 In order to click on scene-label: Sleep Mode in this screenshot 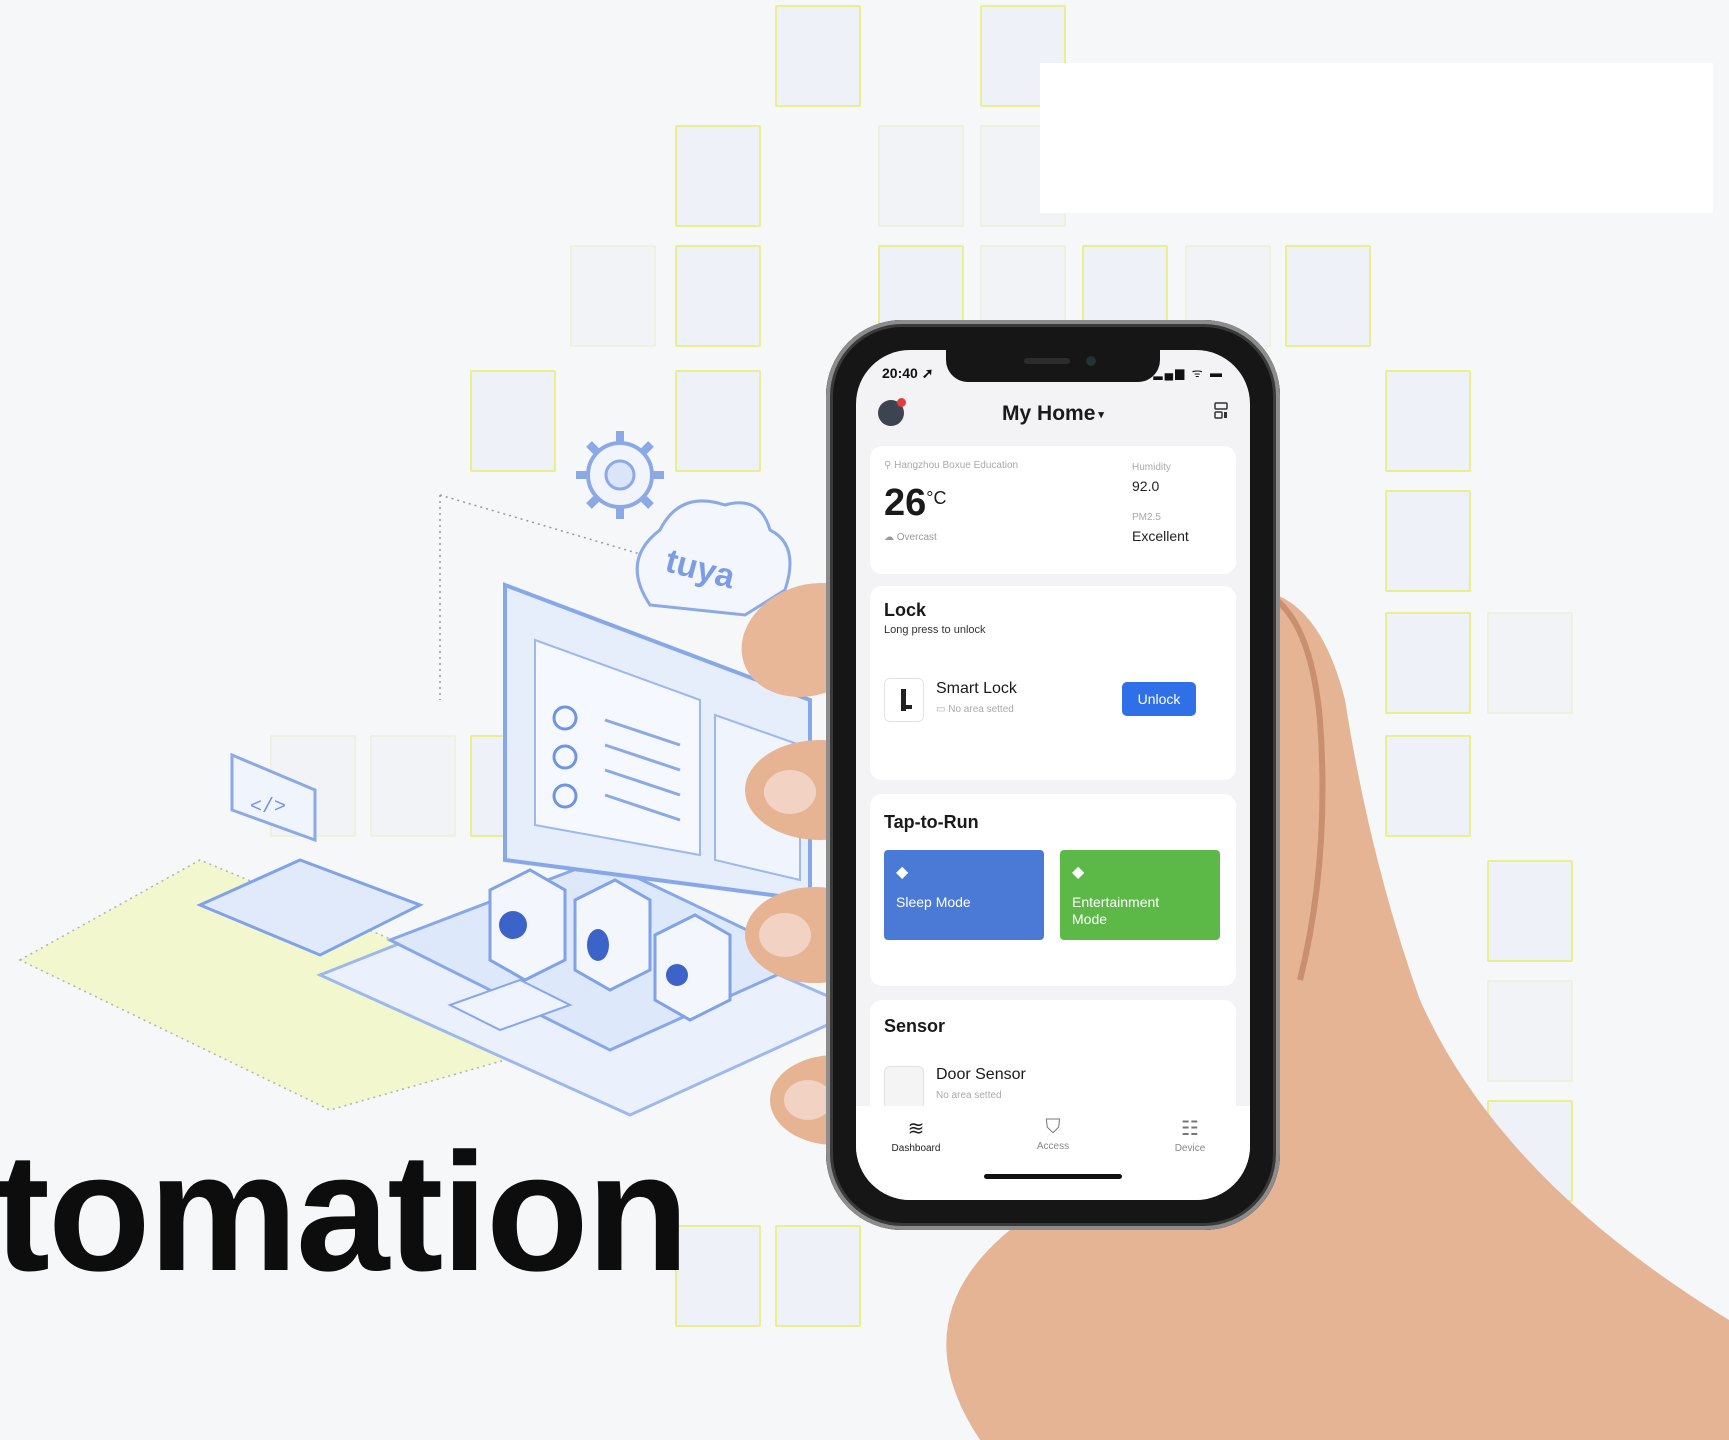, I will do `click(933, 902)`.